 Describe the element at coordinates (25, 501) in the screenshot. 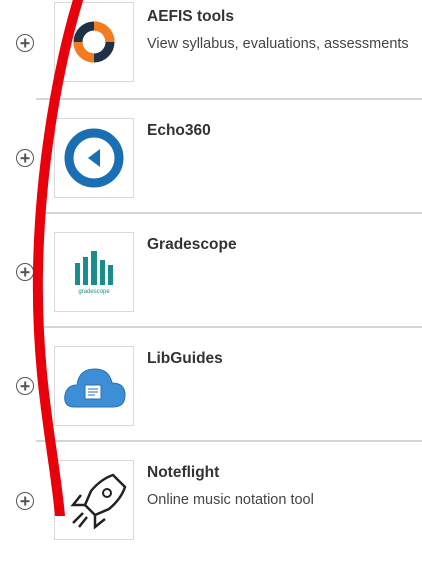

I see `add-noteflight-button` at that location.